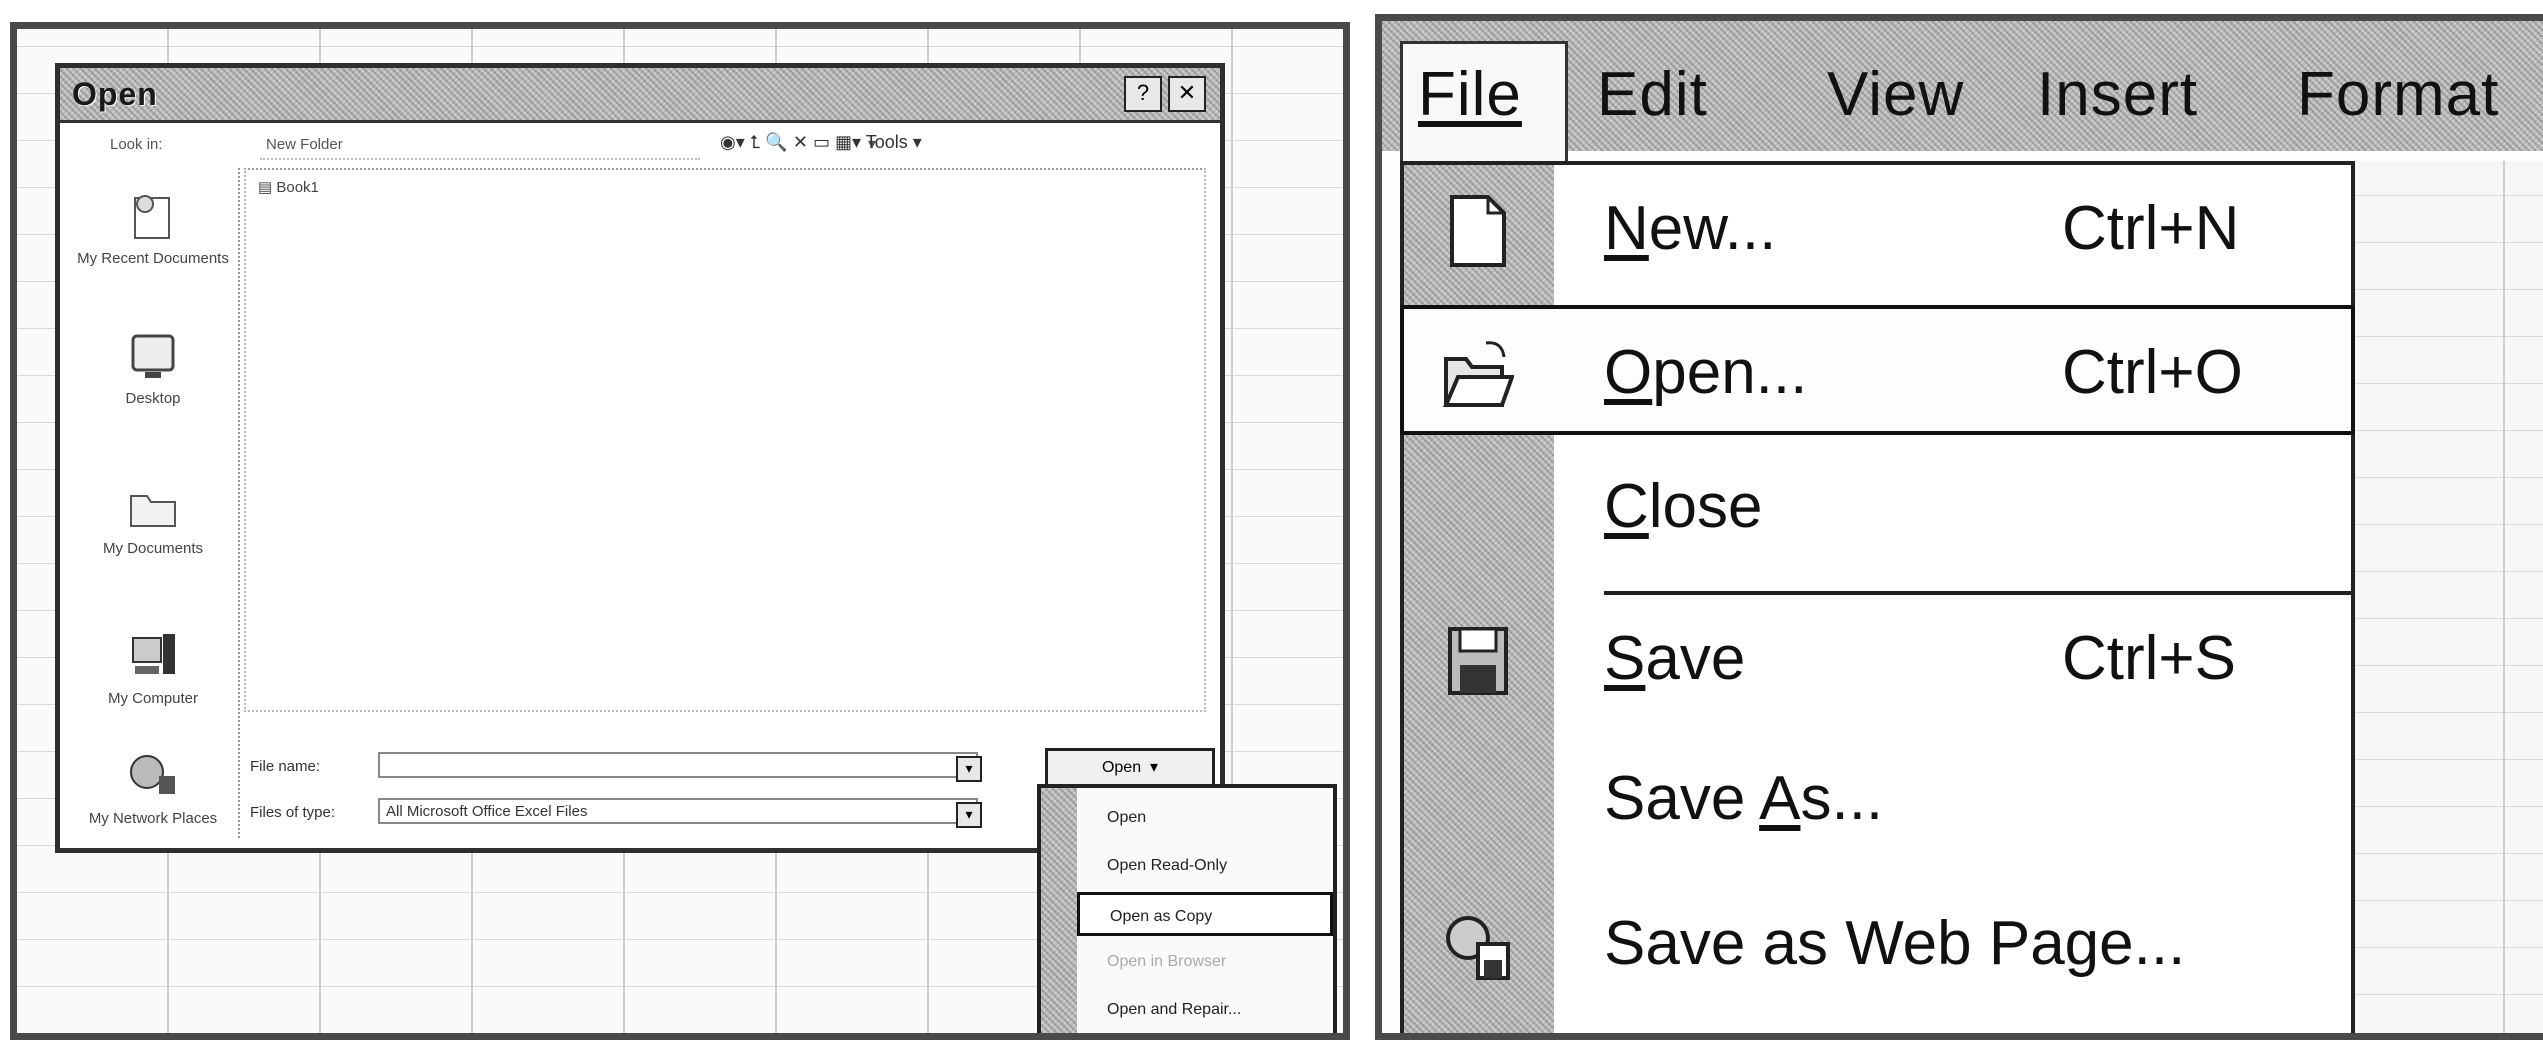 This screenshot has height=1048, width=2543. What do you see at coordinates (1187, 94) in the screenshot?
I see `close-button: ✕` at bounding box center [1187, 94].